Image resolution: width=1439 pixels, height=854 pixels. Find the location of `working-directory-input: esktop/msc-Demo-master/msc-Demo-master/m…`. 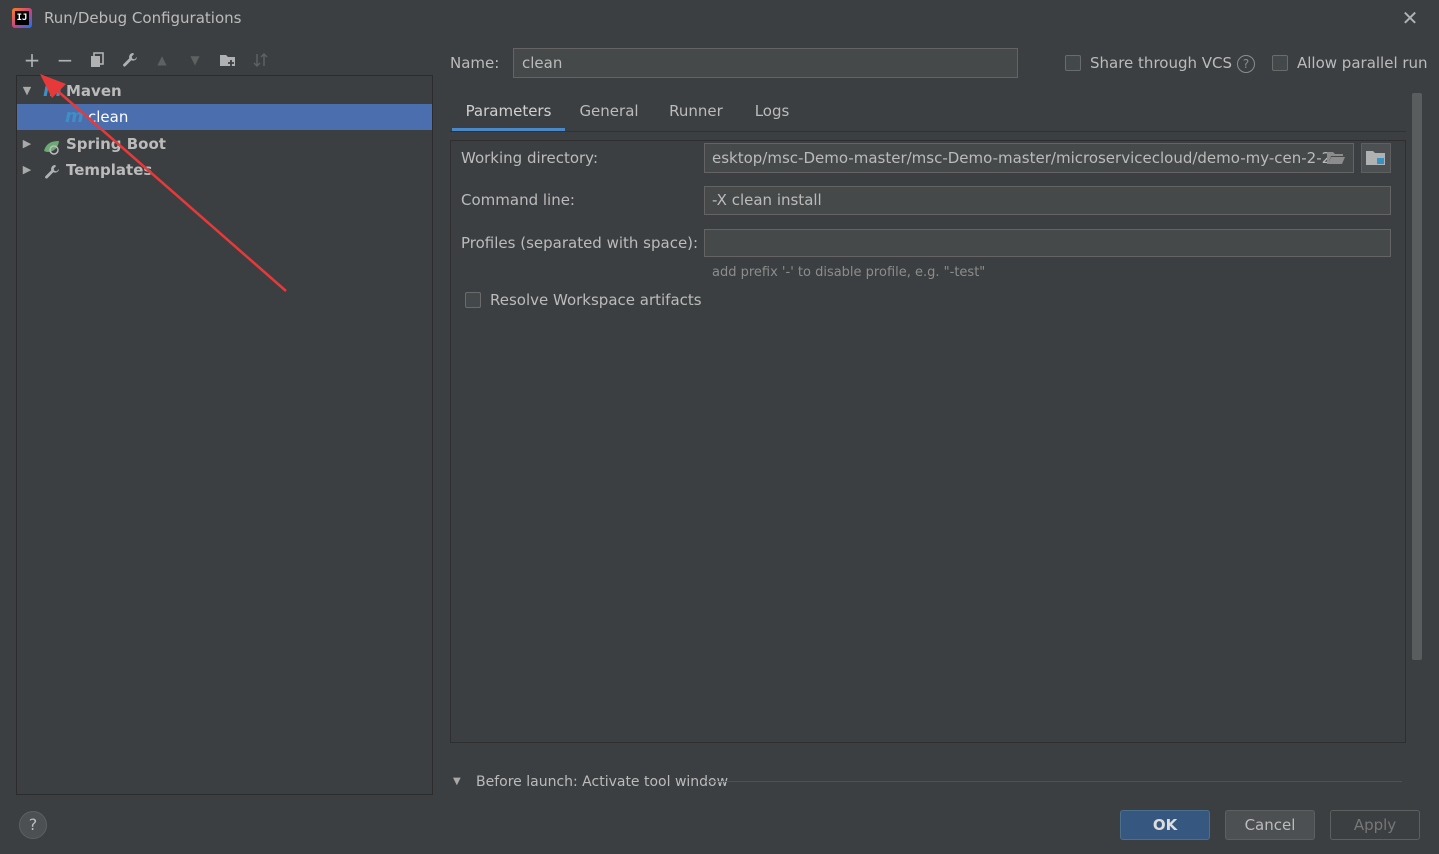

working-directory-input: esktop/msc-Demo-master/msc-Demo-master/m… is located at coordinates (1029, 158).